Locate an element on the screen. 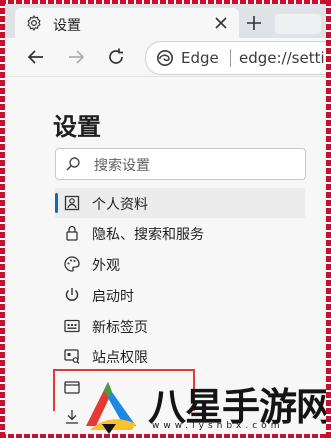 The image size is (331, 438). sidebar-item-label: 启动时 is located at coordinates (113, 297).